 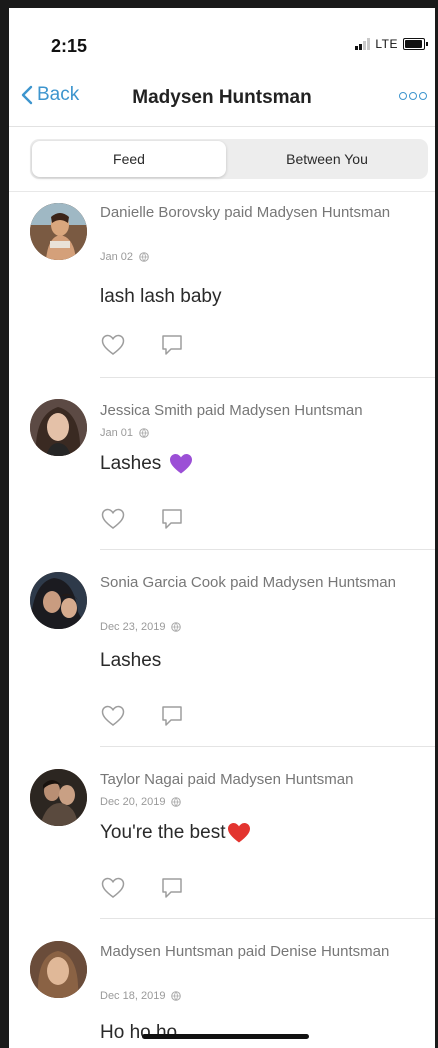 What do you see at coordinates (248, 582) in the screenshot?
I see `payment-description: Sonia Garcia Cook paid Madysen Huntsman` at bounding box center [248, 582].